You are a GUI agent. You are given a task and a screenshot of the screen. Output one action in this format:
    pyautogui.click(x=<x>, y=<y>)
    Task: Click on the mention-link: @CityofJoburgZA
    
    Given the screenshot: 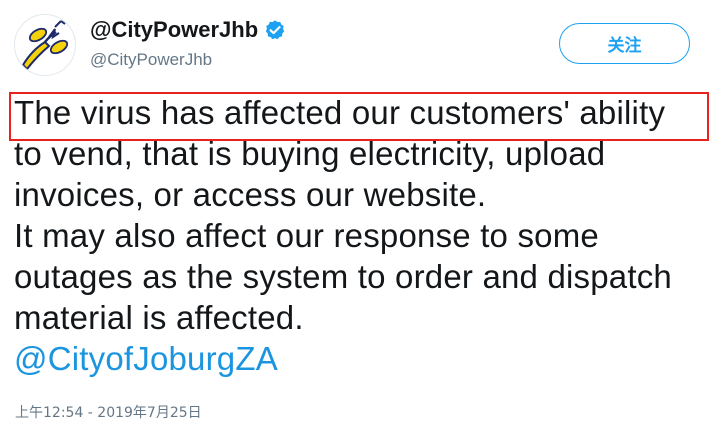 What is the action you would take?
    pyautogui.click(x=146, y=358)
    